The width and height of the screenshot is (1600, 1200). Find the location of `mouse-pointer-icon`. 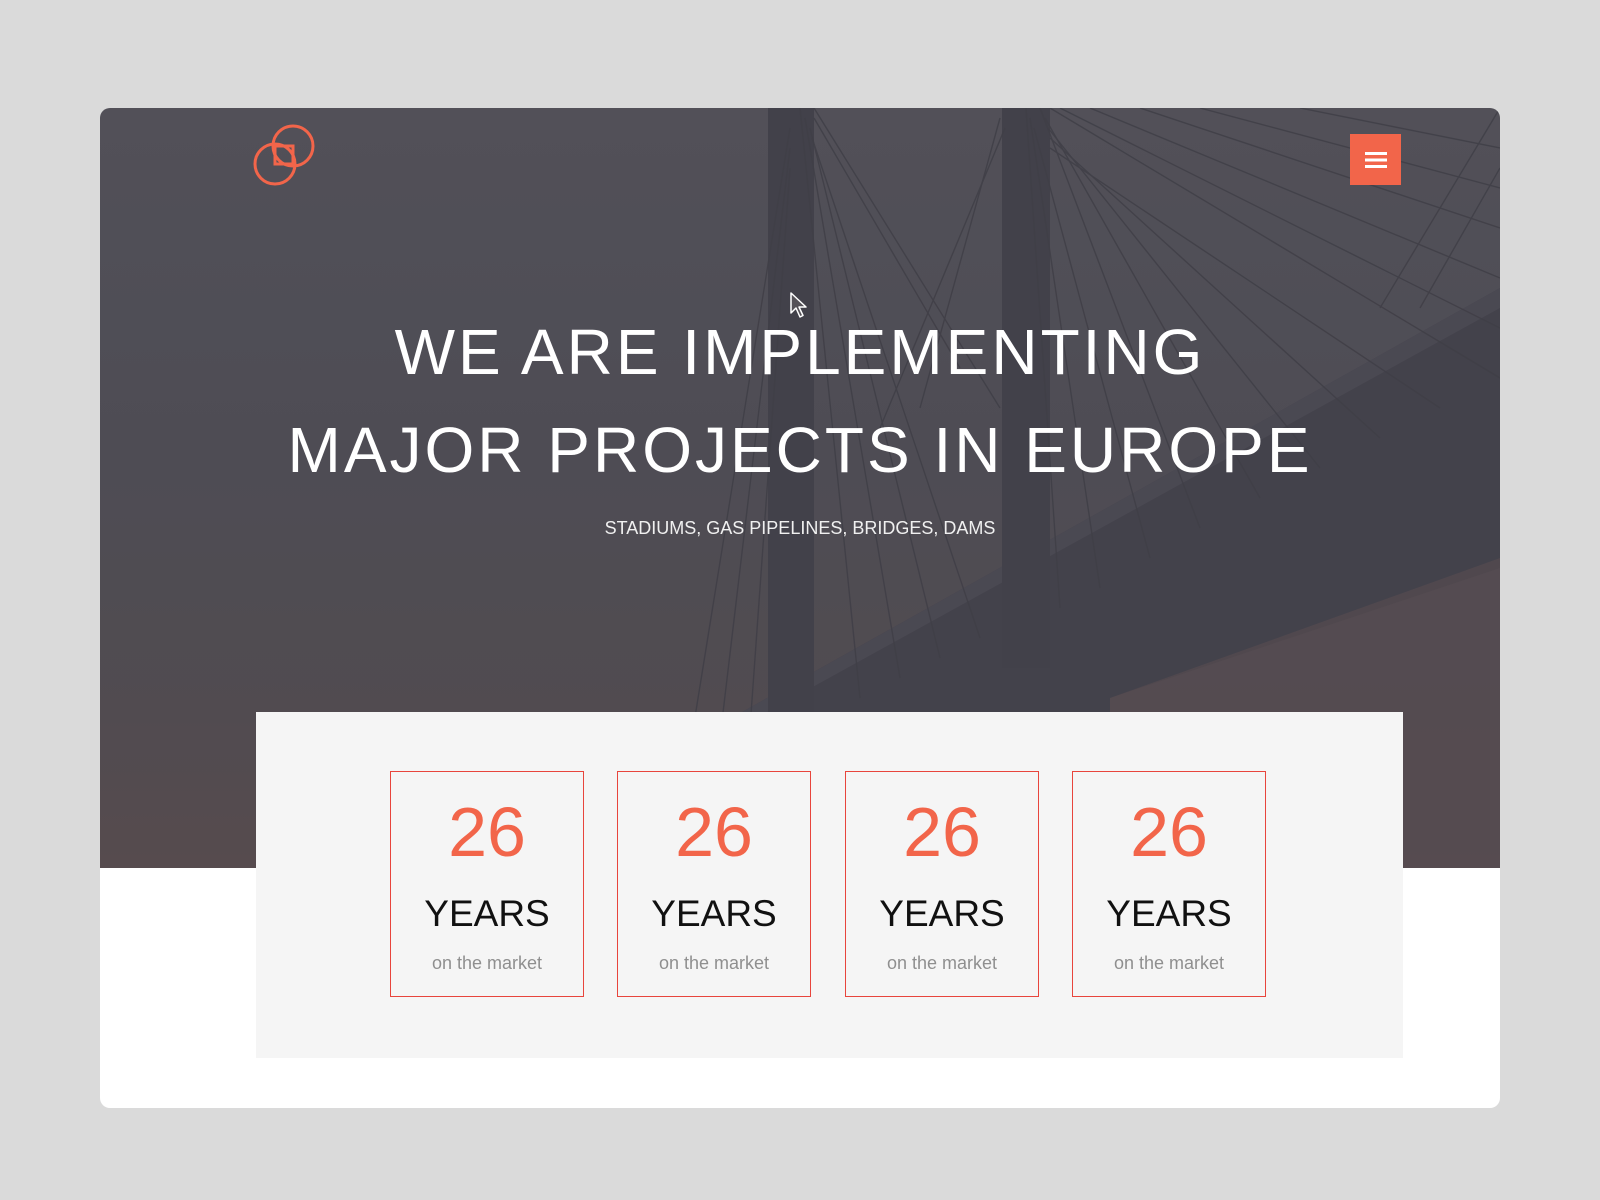

mouse-pointer-icon is located at coordinates (798, 305).